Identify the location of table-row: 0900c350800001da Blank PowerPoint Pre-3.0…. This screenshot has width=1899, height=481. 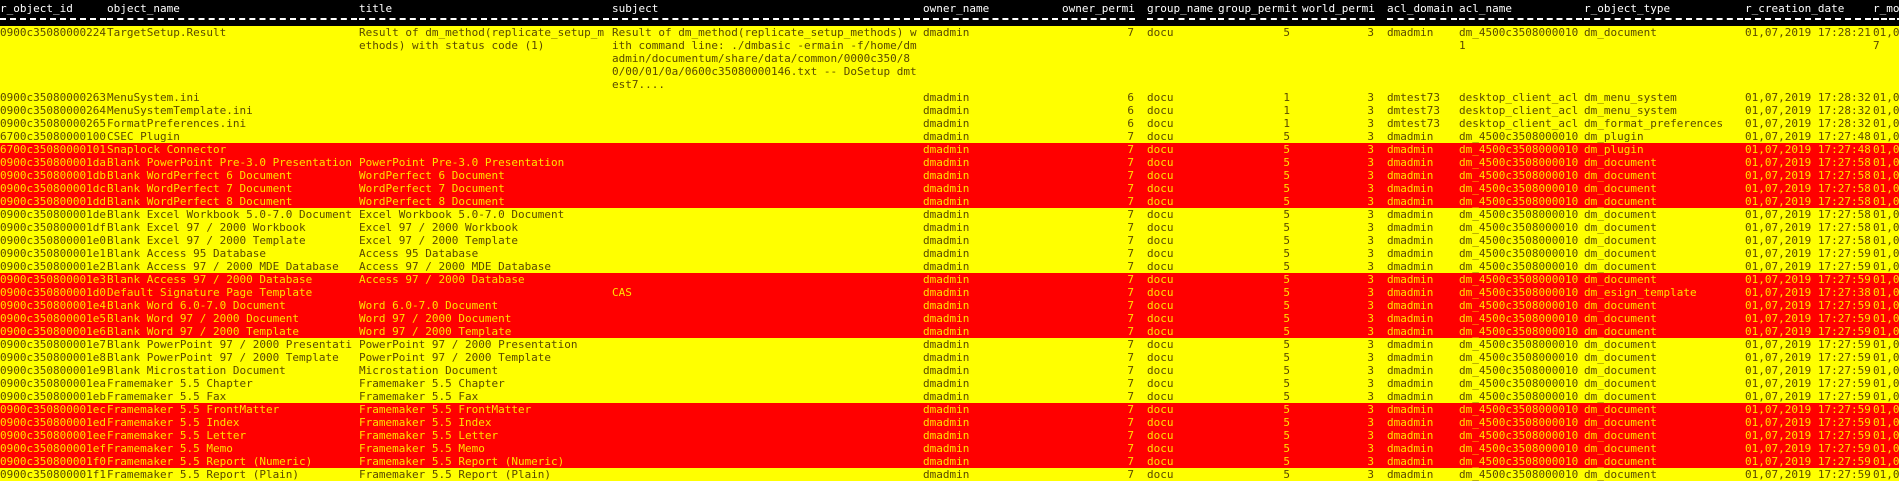
(949, 162).